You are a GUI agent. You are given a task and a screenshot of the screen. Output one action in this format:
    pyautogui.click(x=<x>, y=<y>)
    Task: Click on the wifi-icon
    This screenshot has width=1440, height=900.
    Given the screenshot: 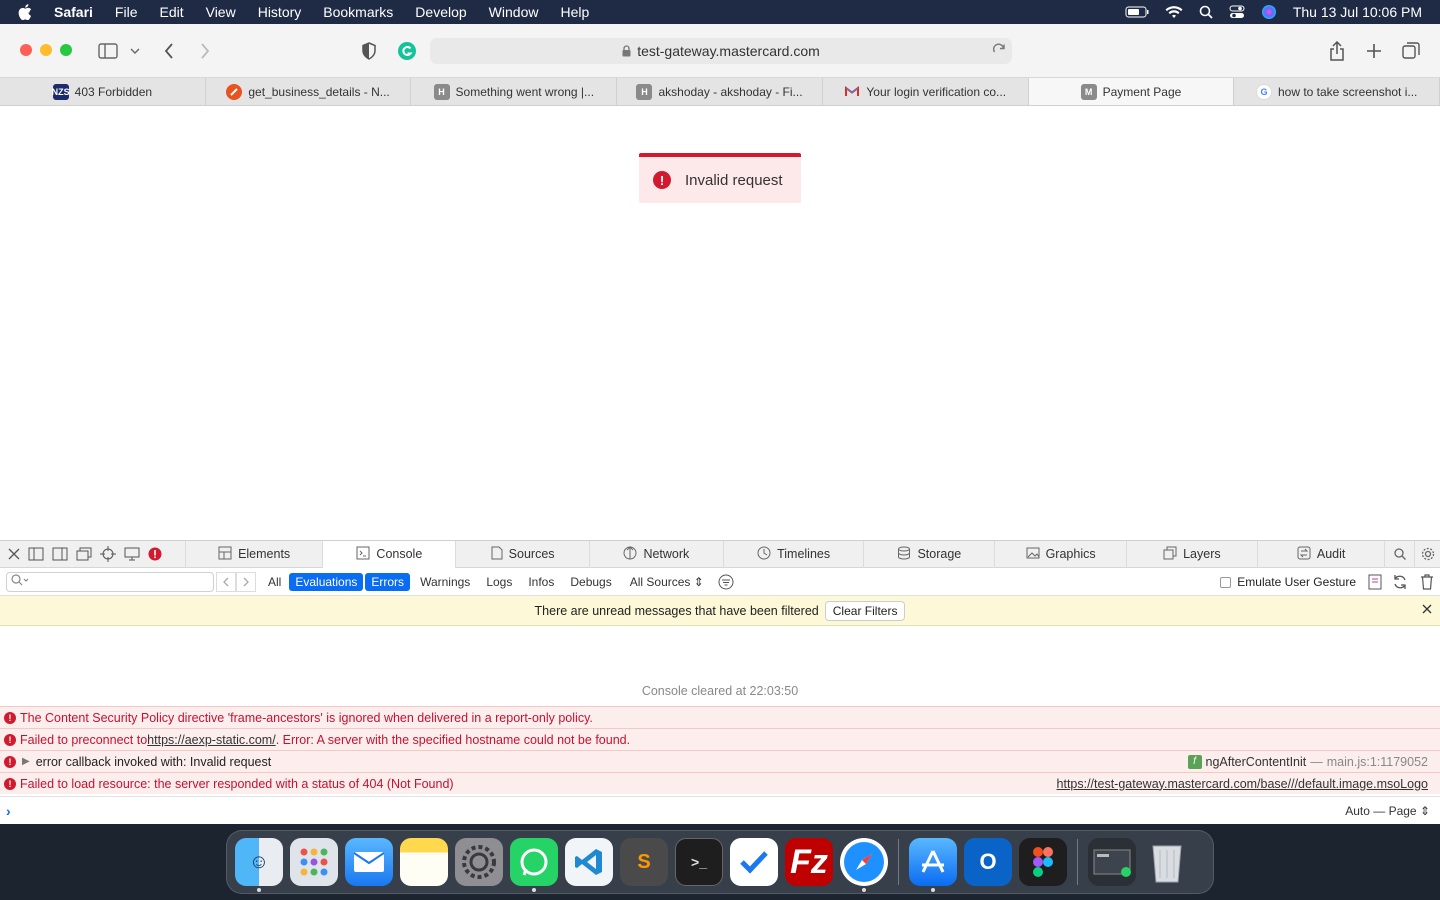 What is the action you would take?
    pyautogui.click(x=1174, y=12)
    